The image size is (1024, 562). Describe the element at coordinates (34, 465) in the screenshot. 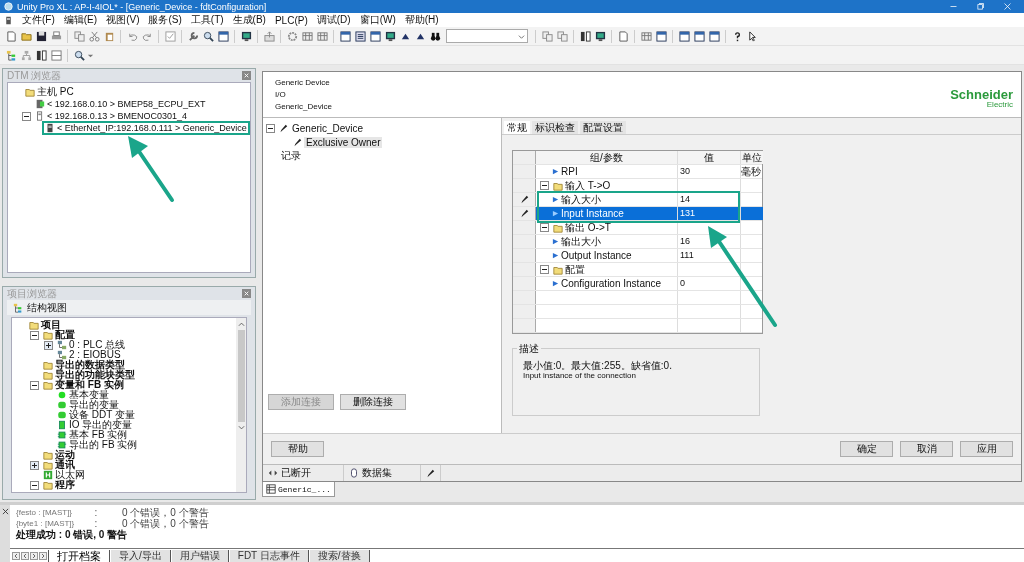

I see `expand-icon` at that location.